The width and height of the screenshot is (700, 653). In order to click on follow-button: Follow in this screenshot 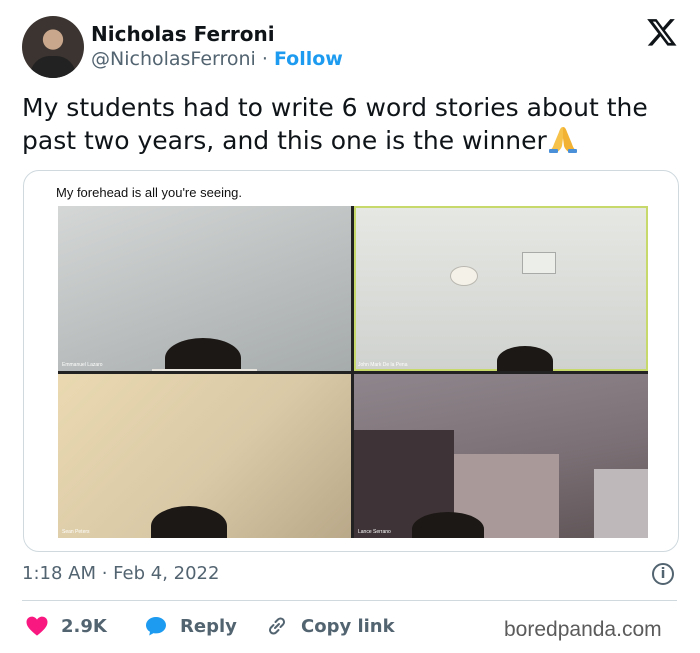, I will do `click(308, 59)`.